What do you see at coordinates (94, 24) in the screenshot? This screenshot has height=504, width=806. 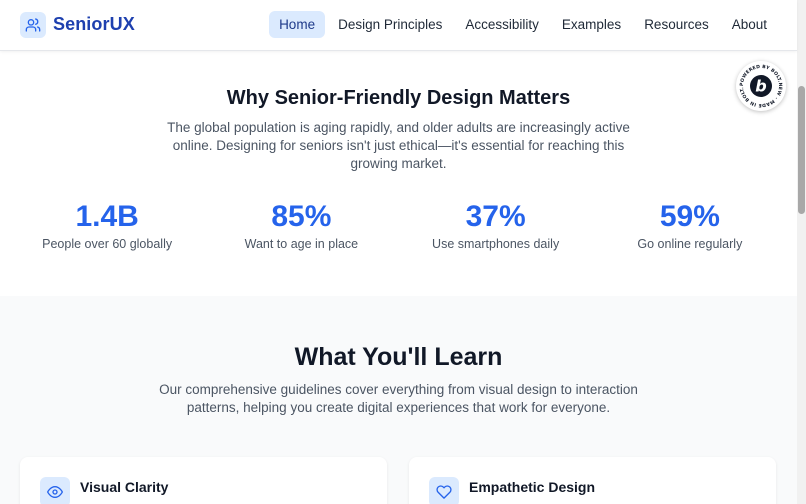 I see `brand-name: SeniorUX` at bounding box center [94, 24].